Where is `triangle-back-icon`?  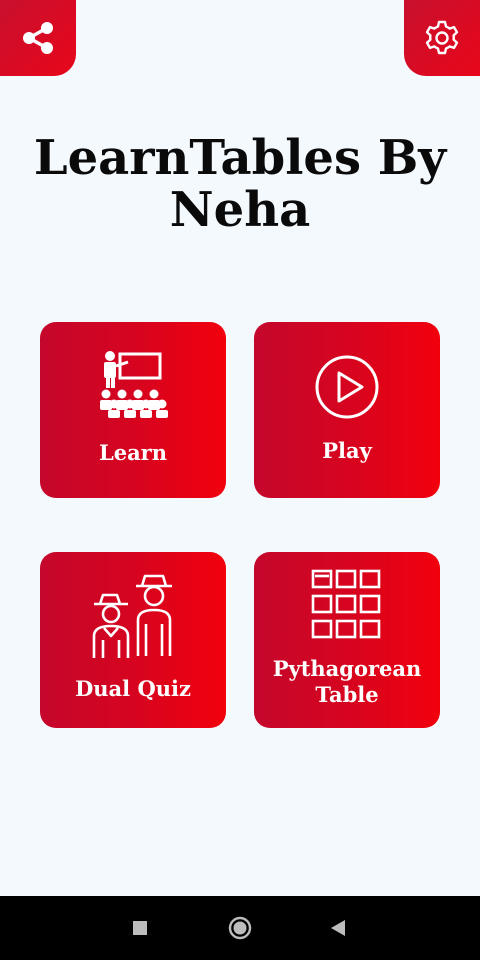
triangle-back-icon is located at coordinates (338, 928).